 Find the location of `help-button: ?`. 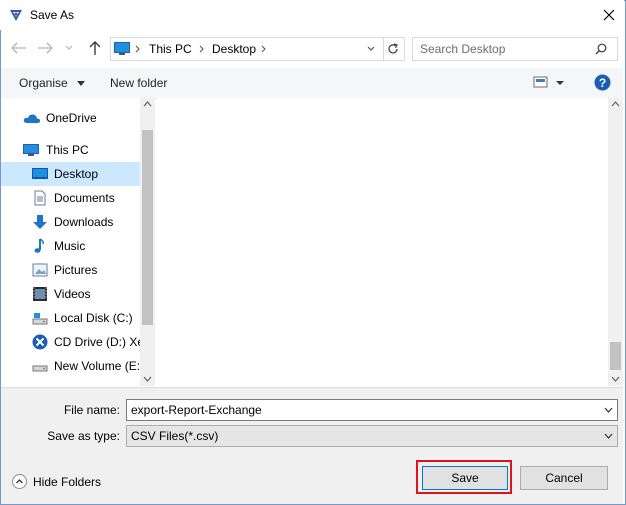

help-button: ? is located at coordinates (602, 82).